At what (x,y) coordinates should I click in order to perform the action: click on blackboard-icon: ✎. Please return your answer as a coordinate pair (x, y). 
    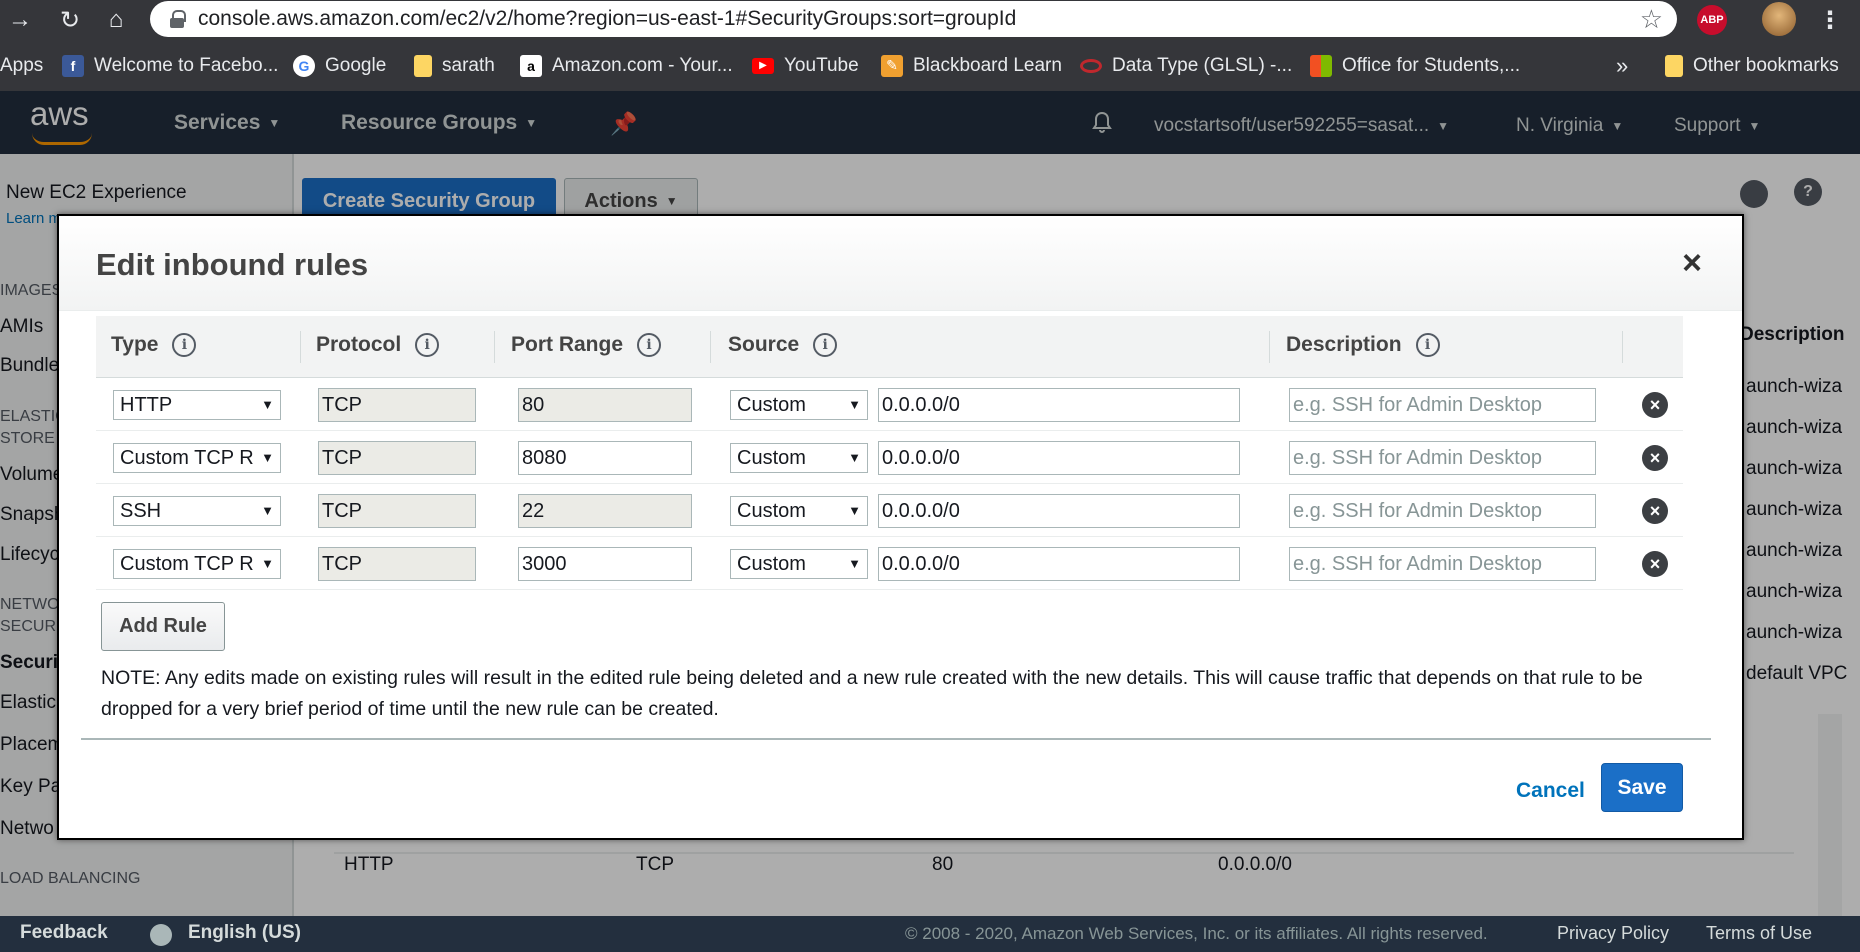
    Looking at the image, I should click on (892, 65).